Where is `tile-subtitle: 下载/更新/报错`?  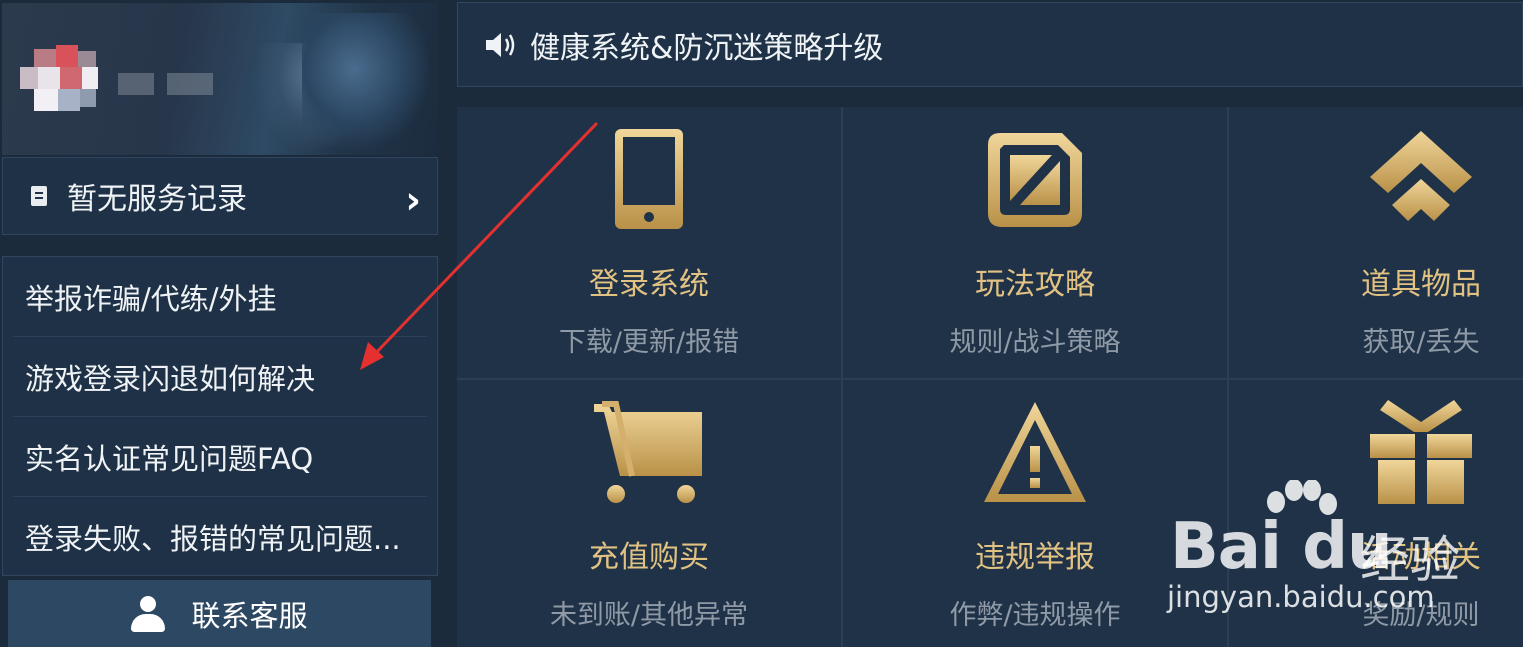
tile-subtitle: 下载/更新/报错 is located at coordinates (649, 342).